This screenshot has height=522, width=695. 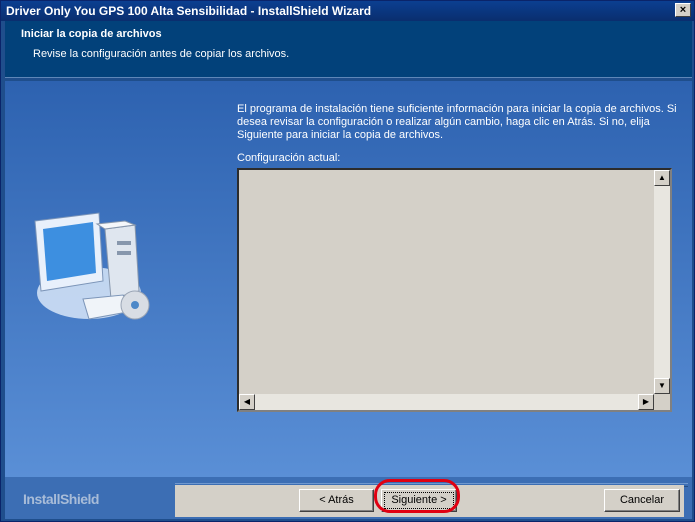 I want to click on config-label: Configuración actual:, so click(x=289, y=158).